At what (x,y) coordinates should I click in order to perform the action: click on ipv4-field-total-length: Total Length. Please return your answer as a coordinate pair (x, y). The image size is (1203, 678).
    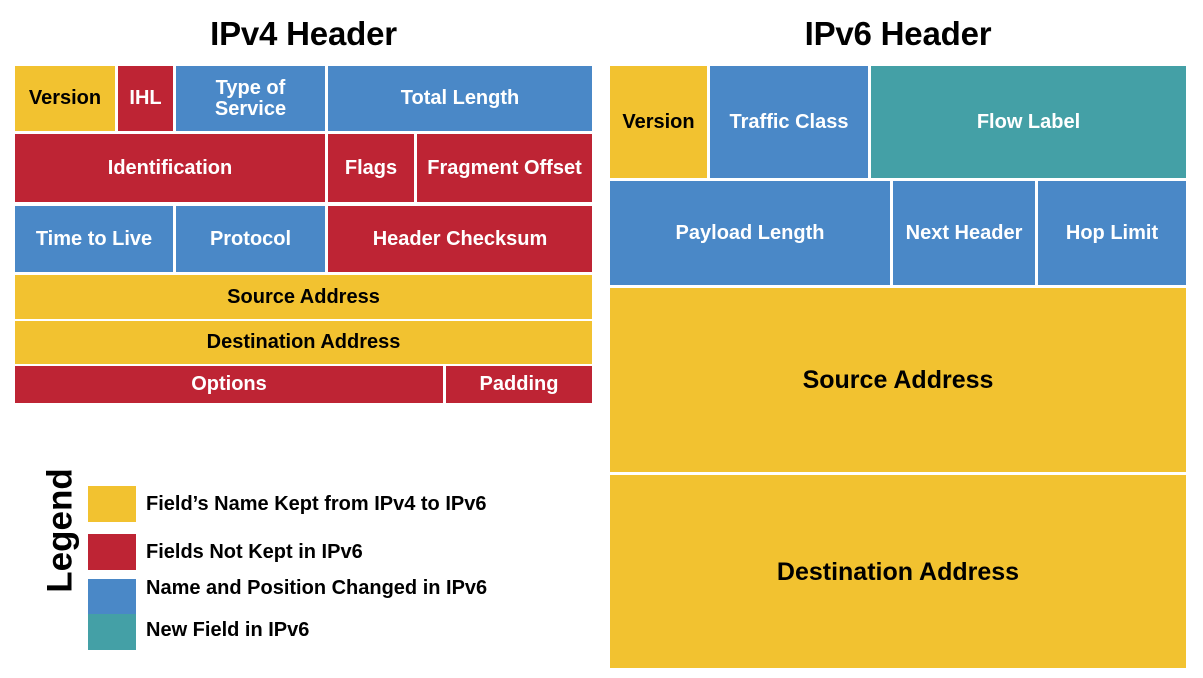
    Looking at the image, I should click on (460, 98).